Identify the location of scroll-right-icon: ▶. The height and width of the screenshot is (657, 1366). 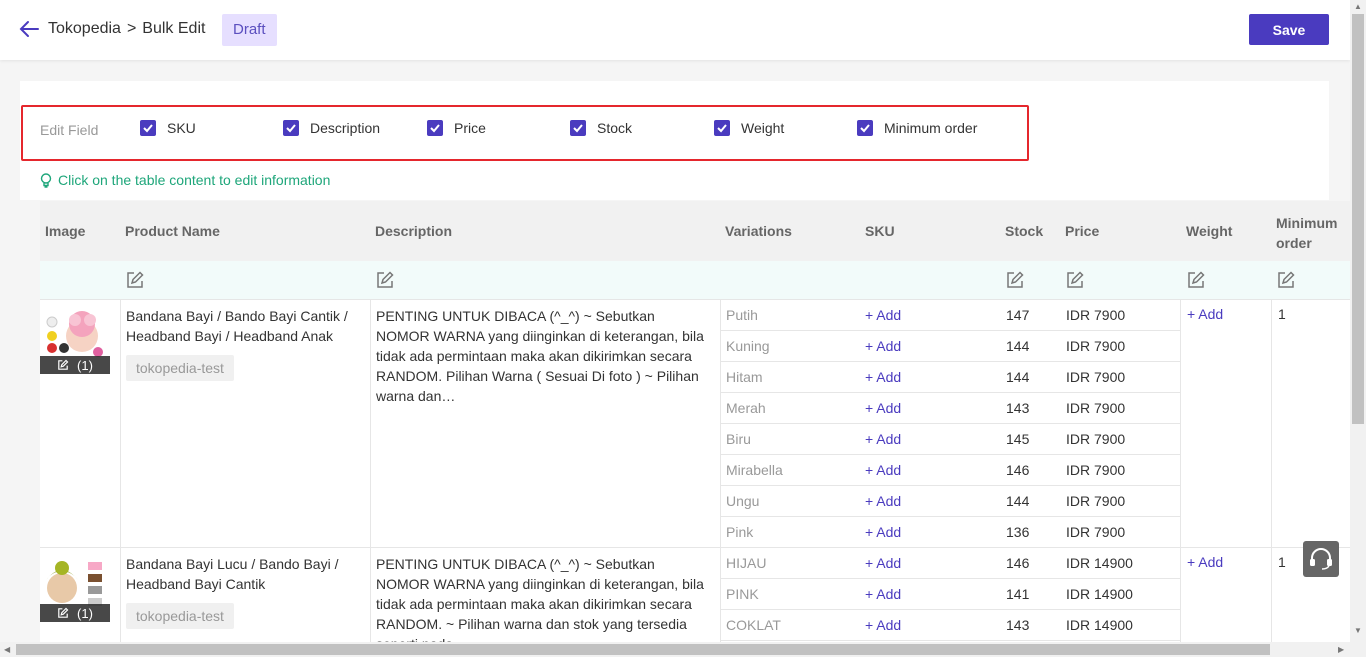
(1341, 649).